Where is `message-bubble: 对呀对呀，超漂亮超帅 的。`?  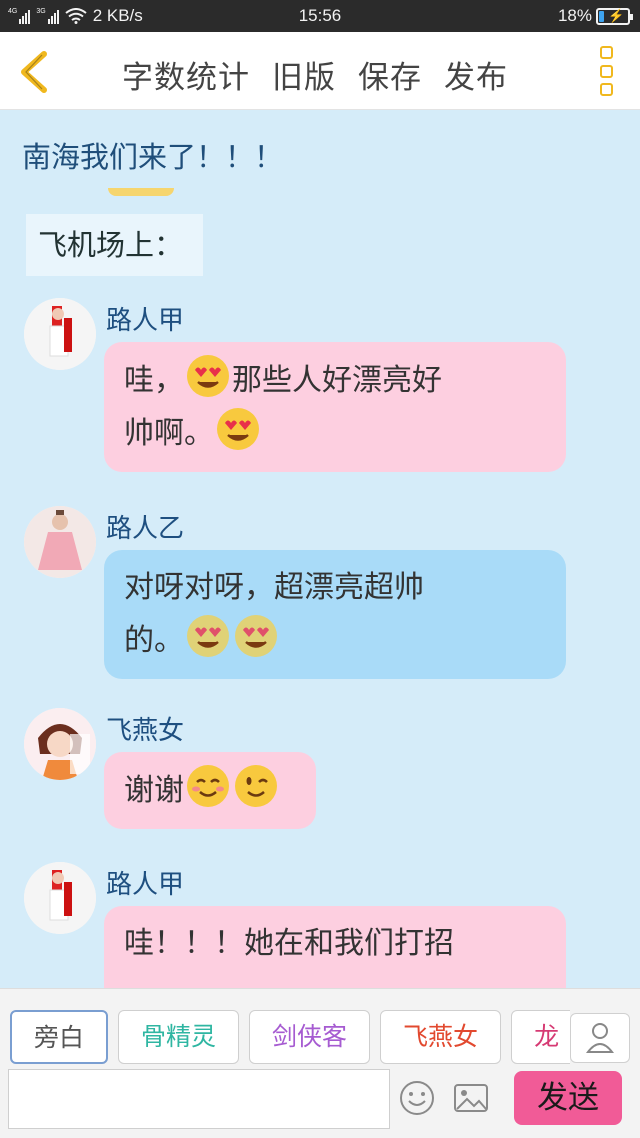 message-bubble: 对呀对呀，超漂亮超帅 的。 is located at coordinates (335, 614).